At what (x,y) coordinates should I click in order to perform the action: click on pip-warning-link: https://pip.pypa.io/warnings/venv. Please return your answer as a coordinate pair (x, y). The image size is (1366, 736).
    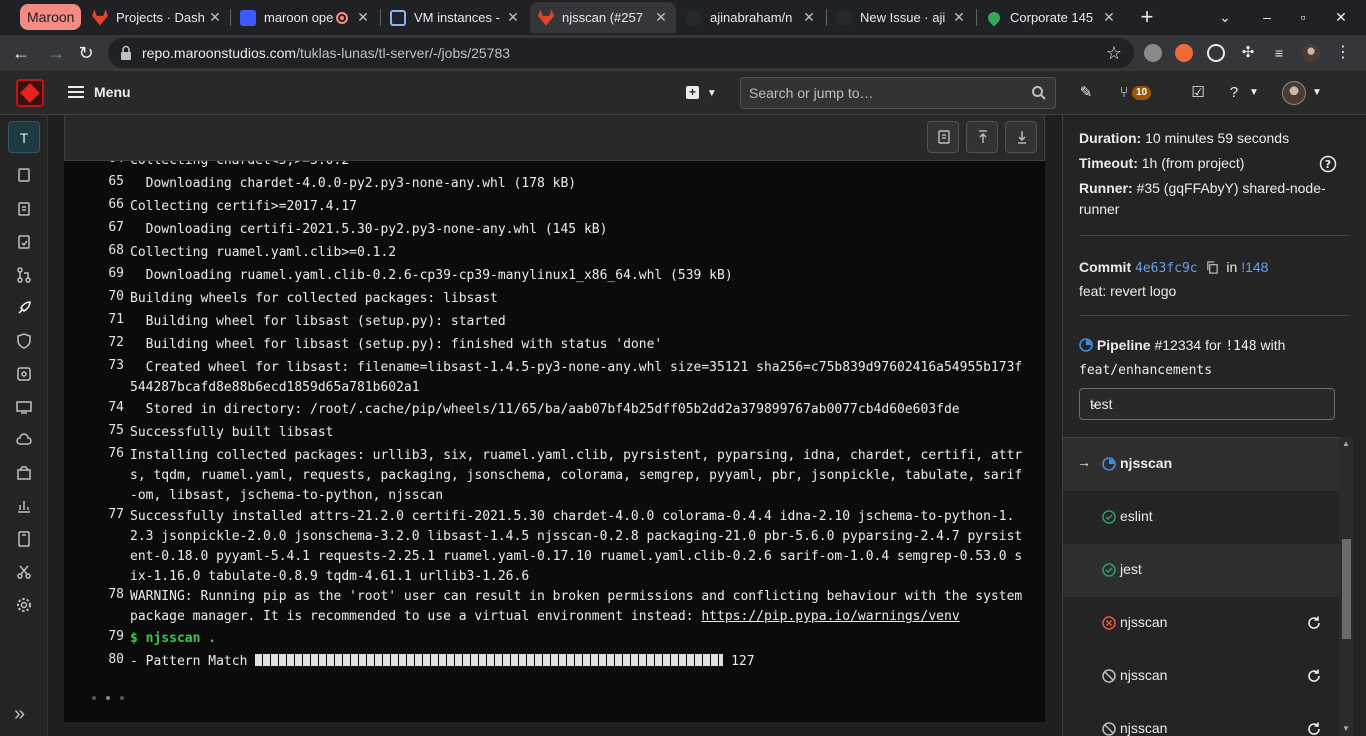
    Looking at the image, I should click on (830, 616).